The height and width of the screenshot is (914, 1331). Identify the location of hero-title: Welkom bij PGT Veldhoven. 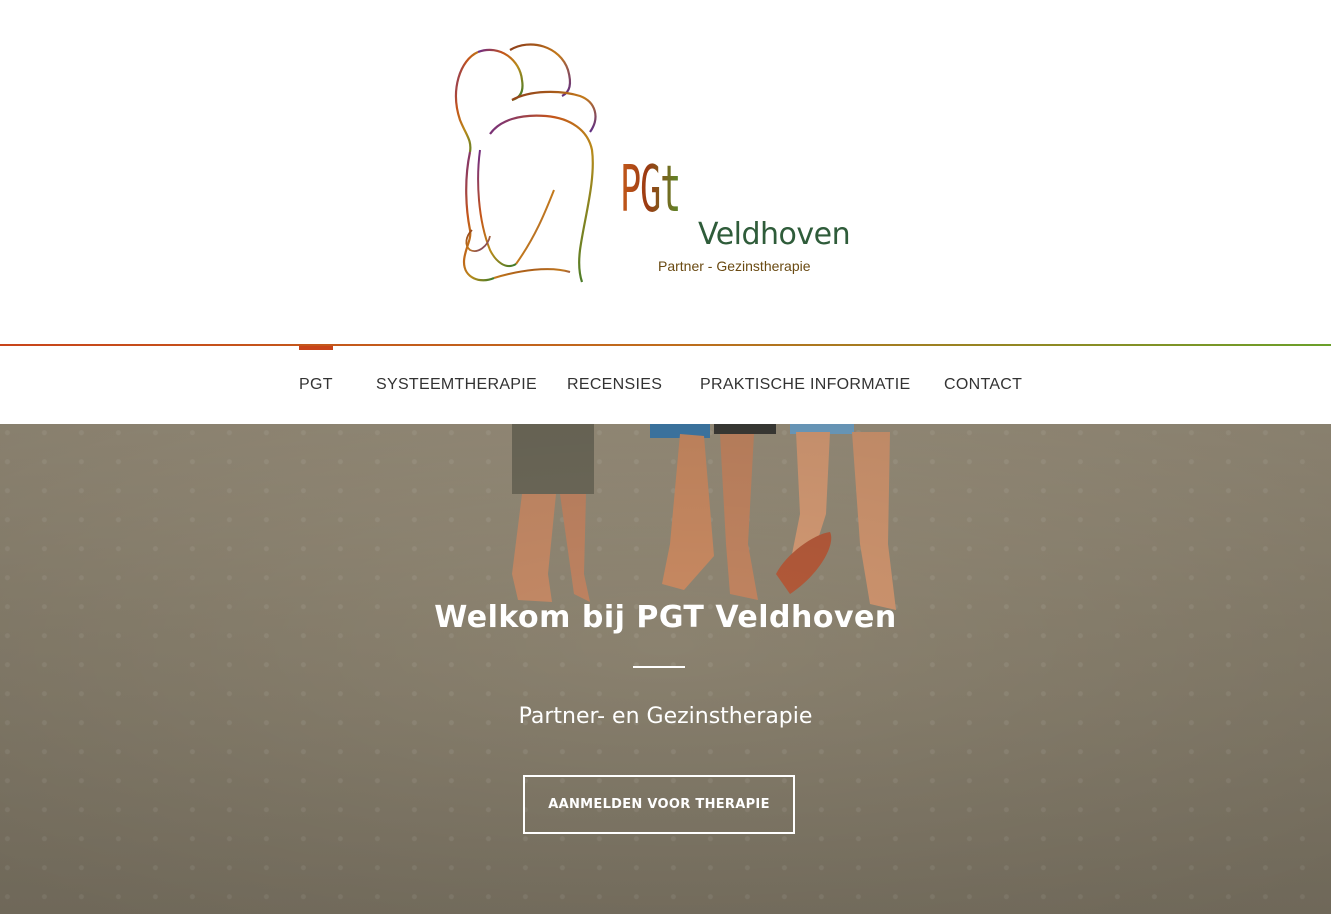
(665, 617).